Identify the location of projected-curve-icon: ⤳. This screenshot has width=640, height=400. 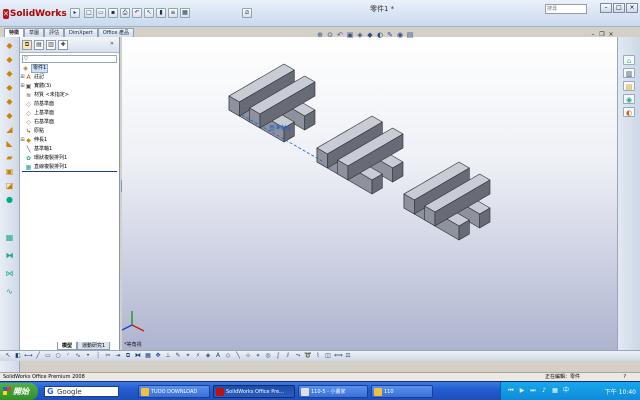
(298, 356).